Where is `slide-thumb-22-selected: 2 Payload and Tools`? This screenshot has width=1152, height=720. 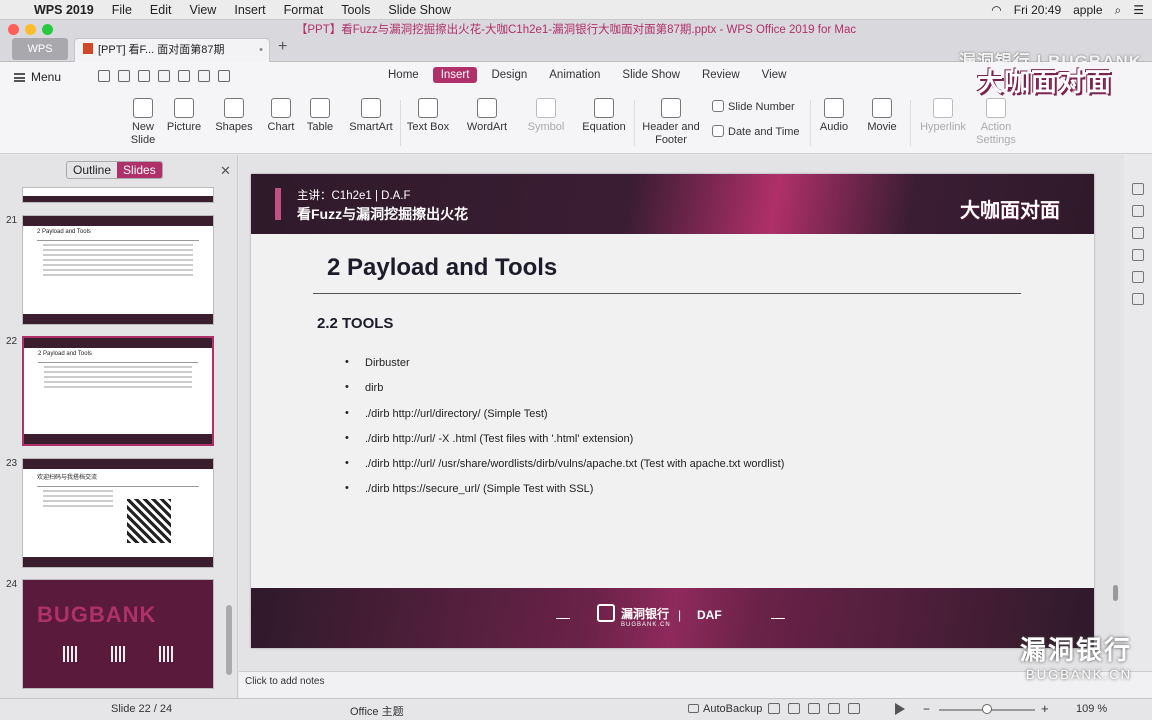 slide-thumb-22-selected: 2 Payload and Tools is located at coordinates (118, 391).